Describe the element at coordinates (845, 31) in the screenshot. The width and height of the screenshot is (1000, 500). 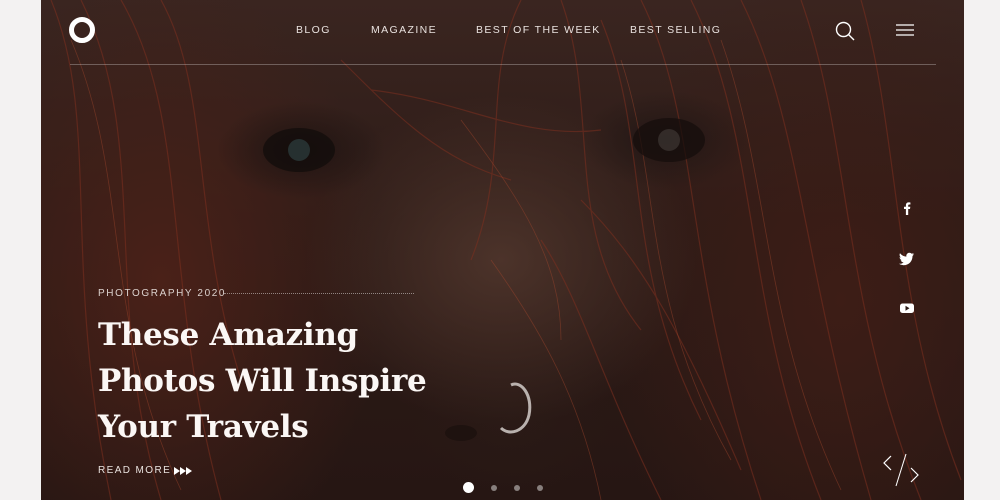
I see `search-icon` at that location.